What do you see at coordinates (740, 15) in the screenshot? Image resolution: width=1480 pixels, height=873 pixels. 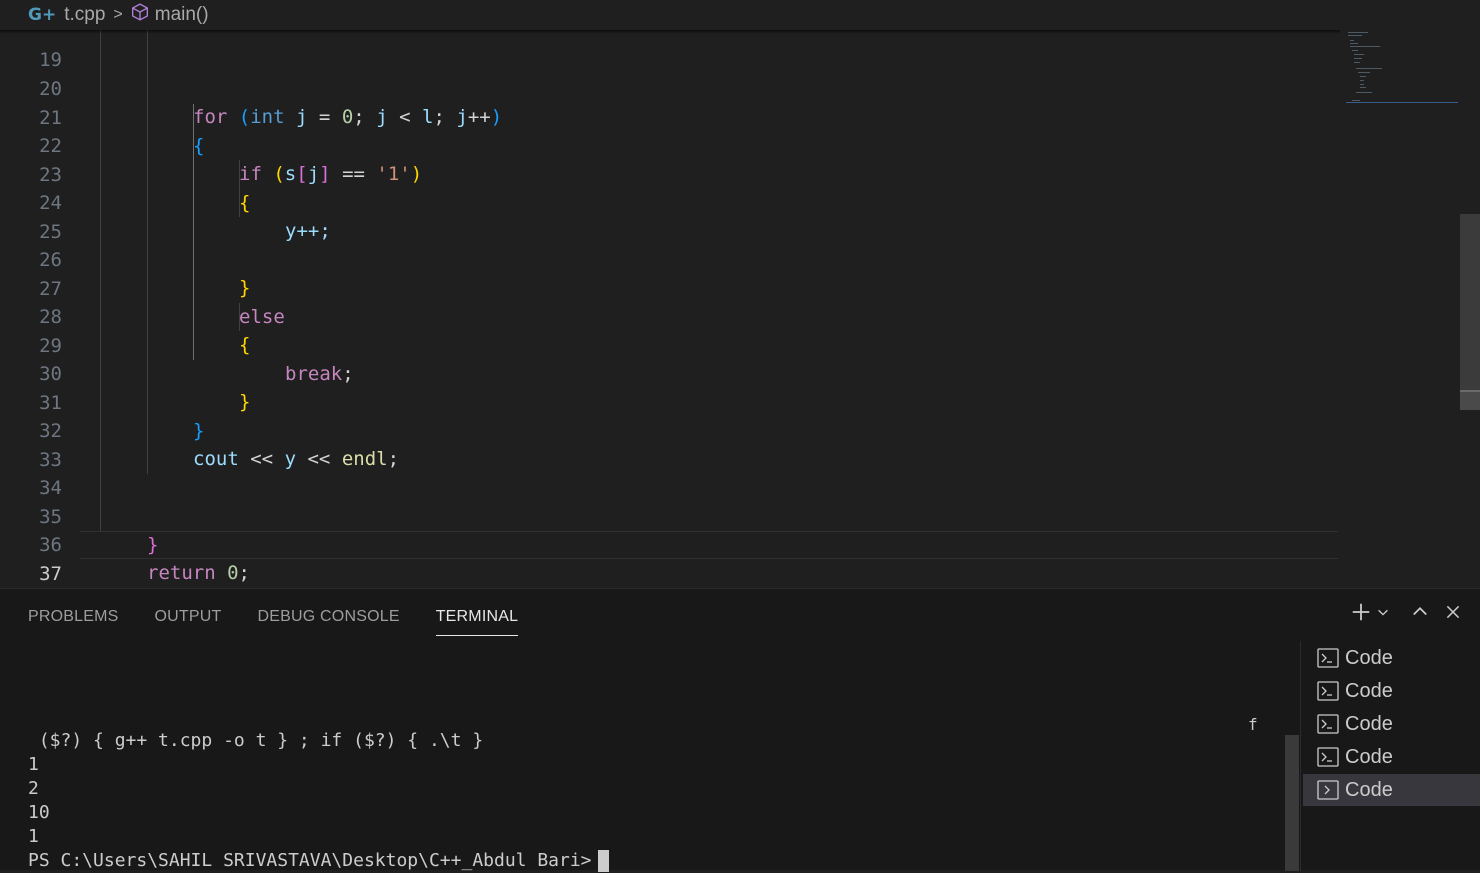 I see `breadcrumb: G+ t.cpp > main()` at bounding box center [740, 15].